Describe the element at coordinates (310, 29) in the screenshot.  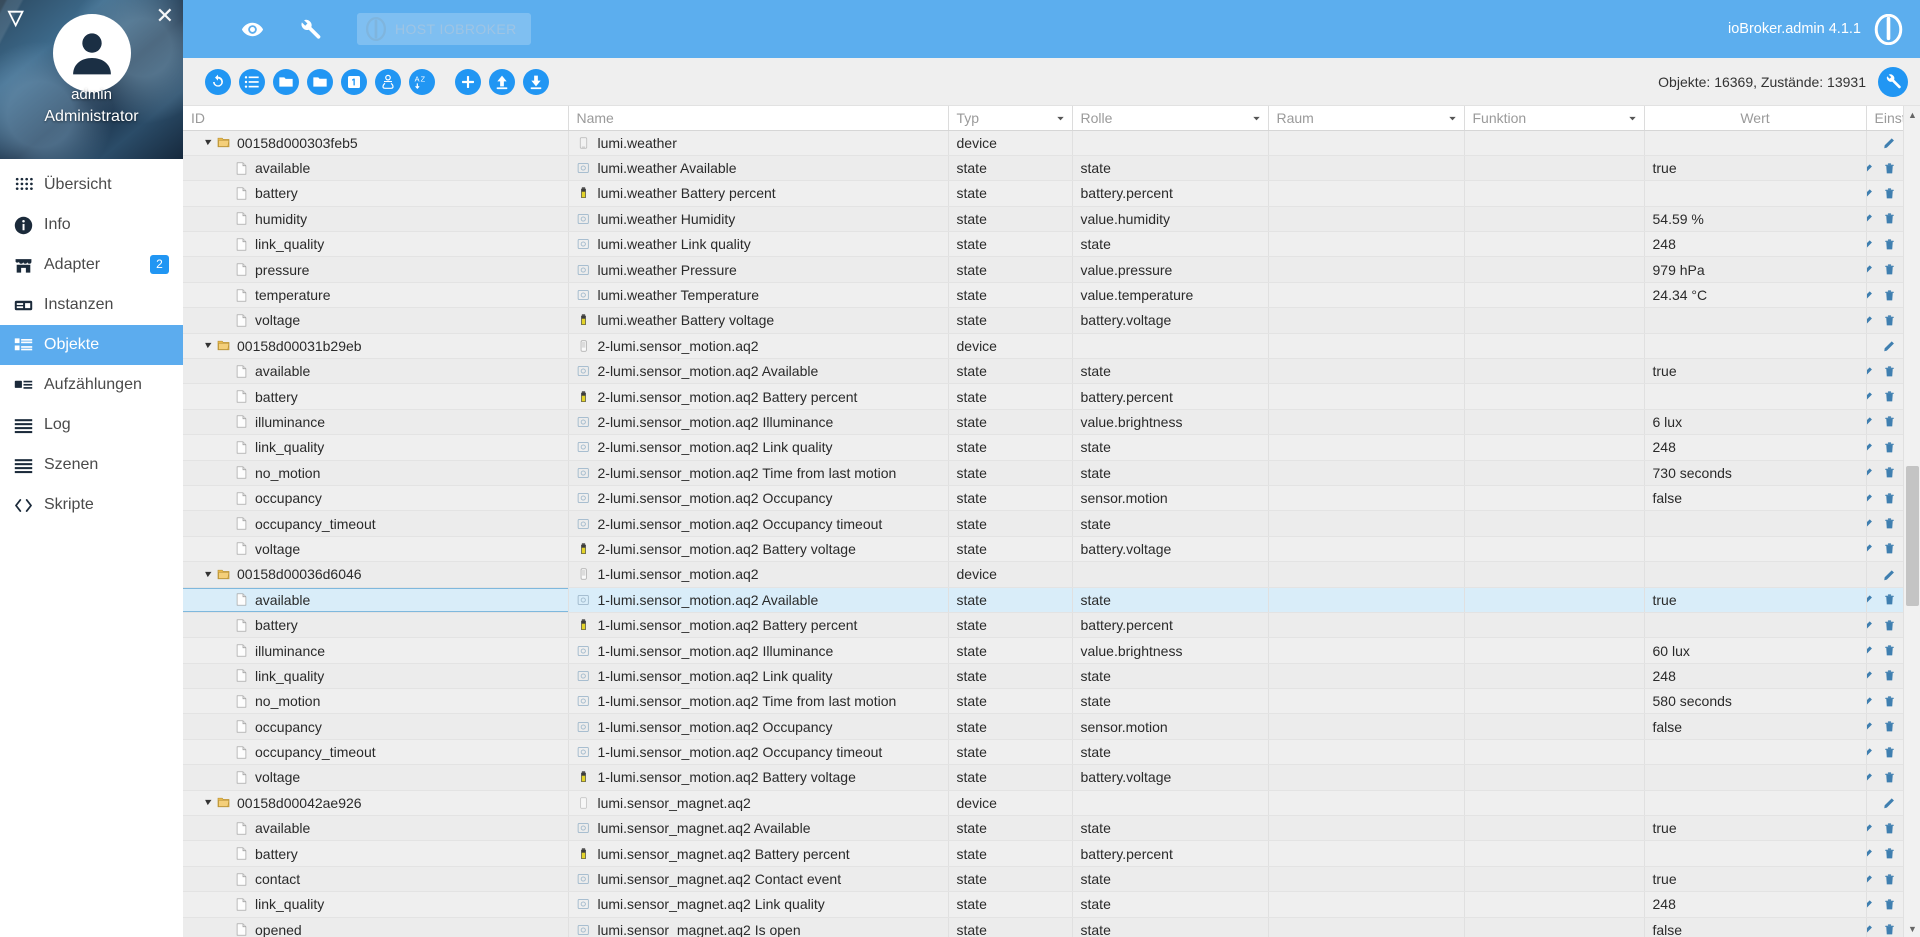
I see `wrench-icon` at that location.